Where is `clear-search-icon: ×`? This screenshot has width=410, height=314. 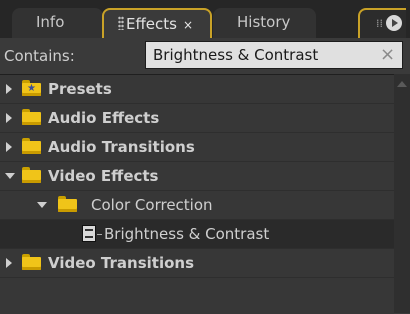 clear-search-icon: × is located at coordinates (387, 55).